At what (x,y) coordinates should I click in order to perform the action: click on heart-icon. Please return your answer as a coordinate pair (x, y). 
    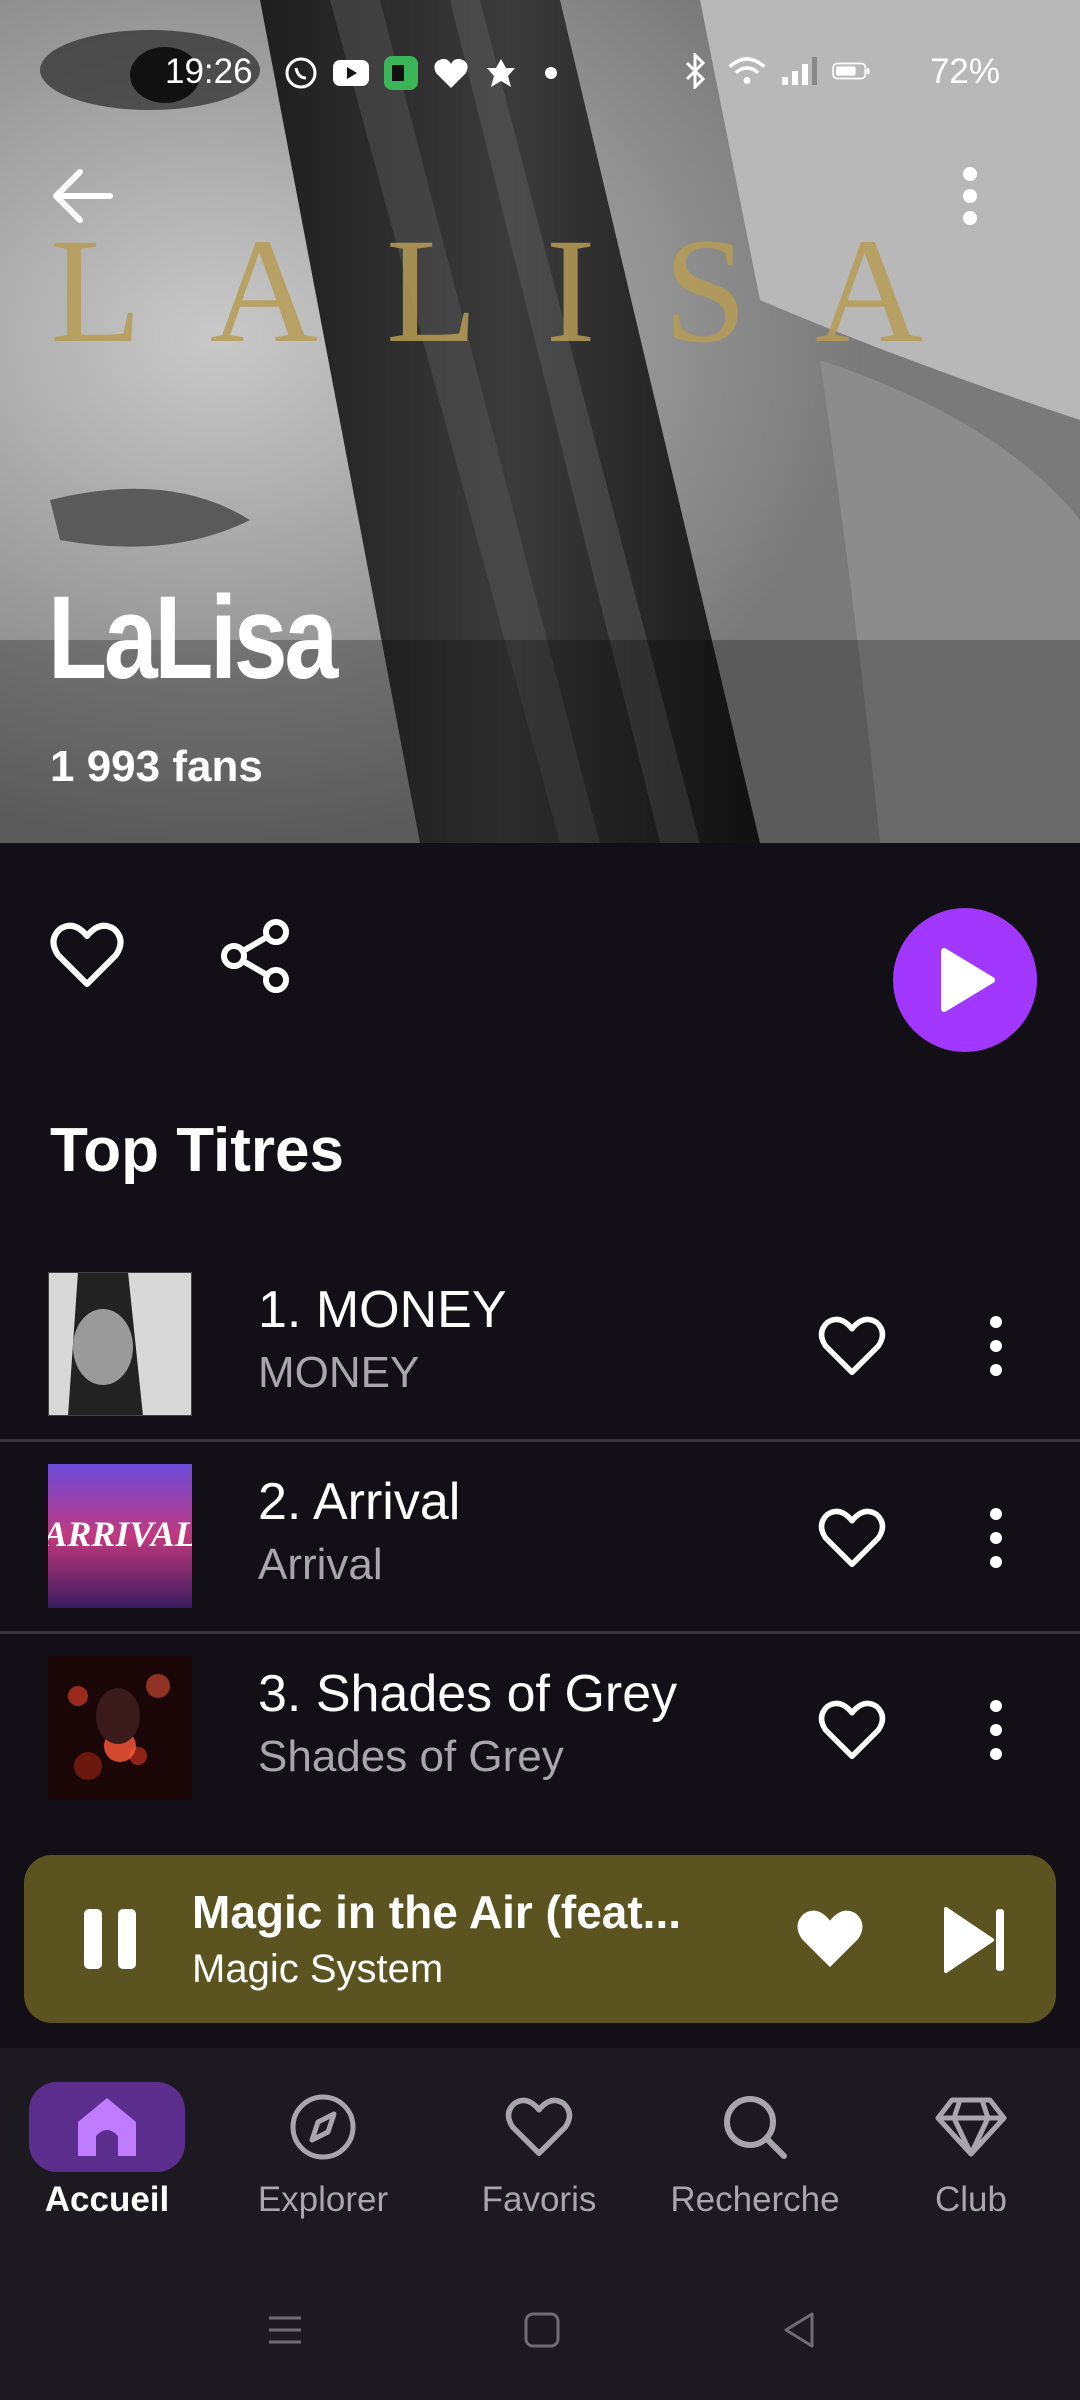
    Looking at the image, I should click on (539, 2127).